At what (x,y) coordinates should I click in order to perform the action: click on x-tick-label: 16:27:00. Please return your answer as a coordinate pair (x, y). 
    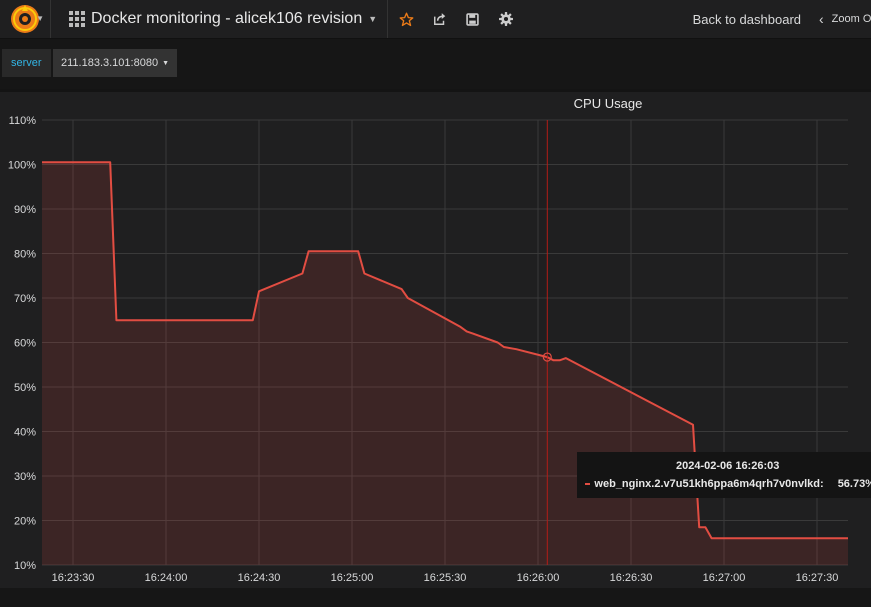
    Looking at the image, I should click on (724, 578).